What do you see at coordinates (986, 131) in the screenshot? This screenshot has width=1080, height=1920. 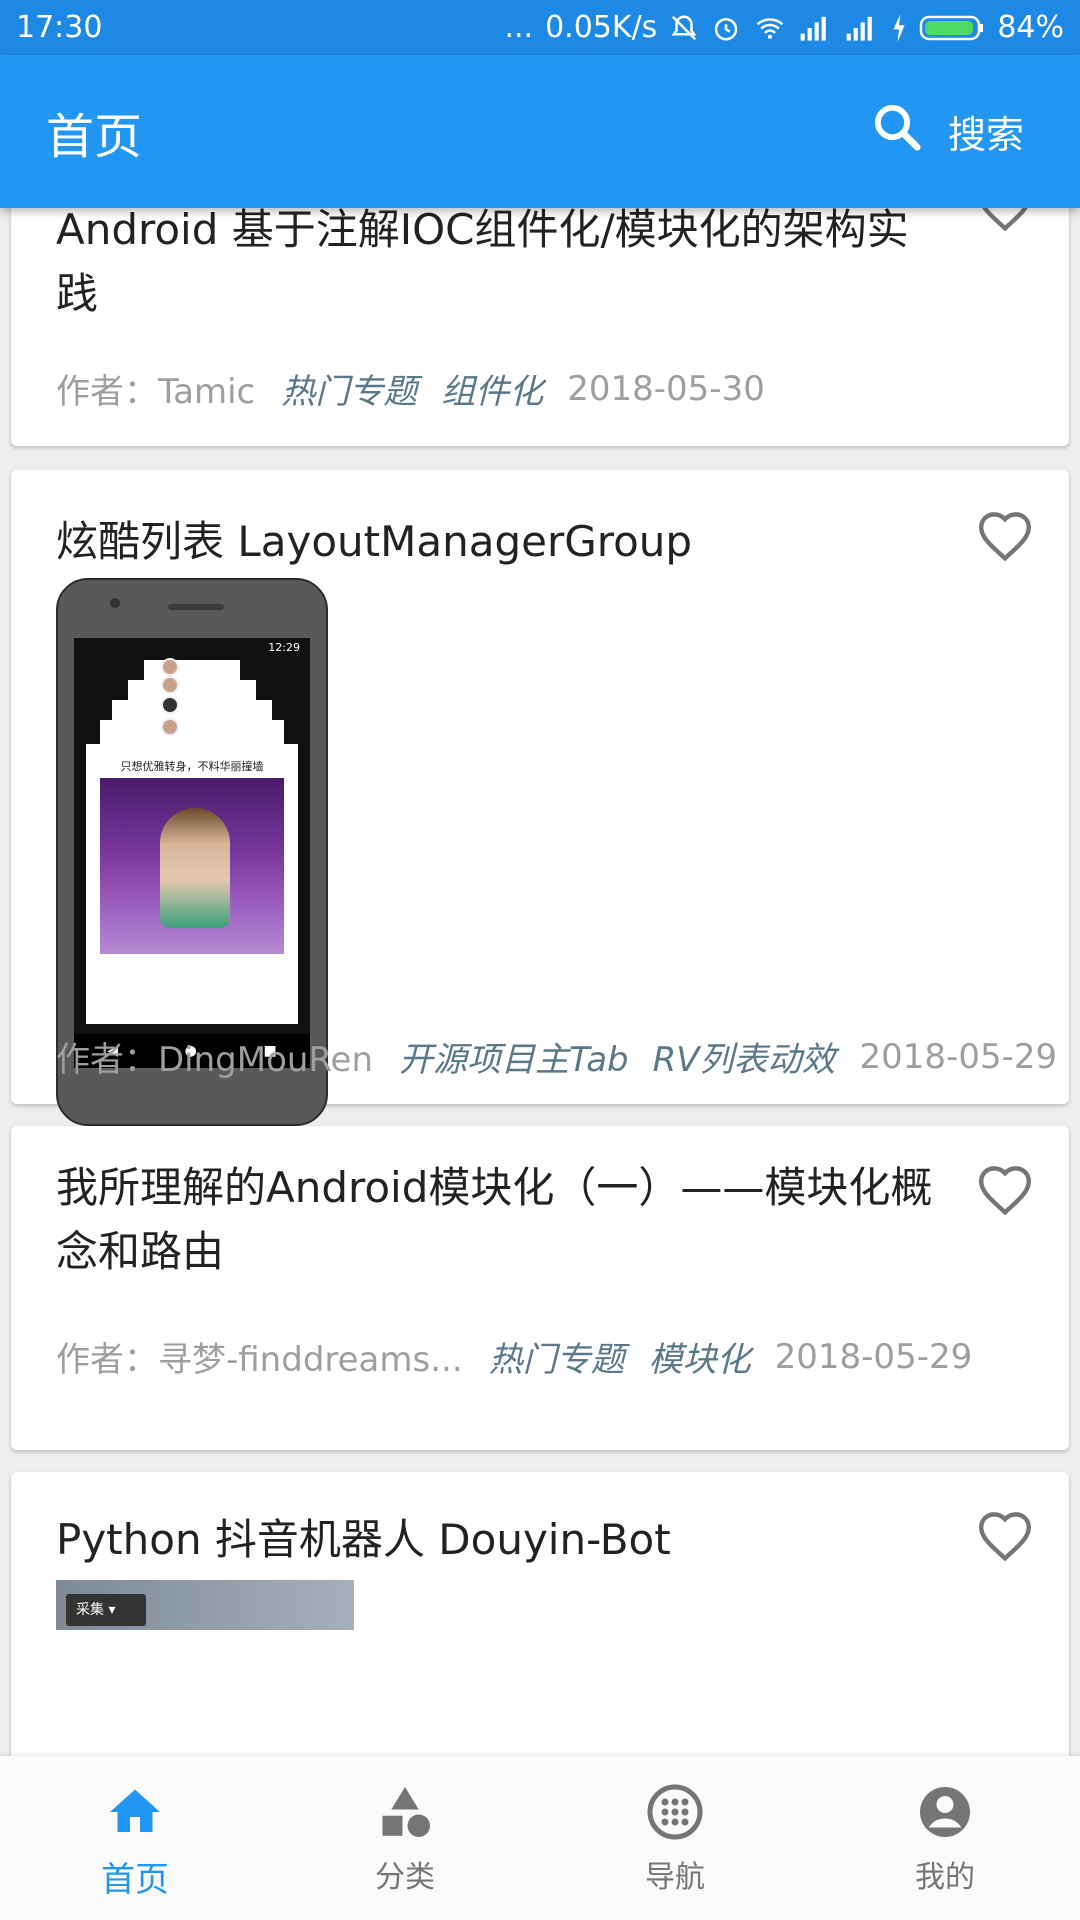 I see `search-label: 搜索` at bounding box center [986, 131].